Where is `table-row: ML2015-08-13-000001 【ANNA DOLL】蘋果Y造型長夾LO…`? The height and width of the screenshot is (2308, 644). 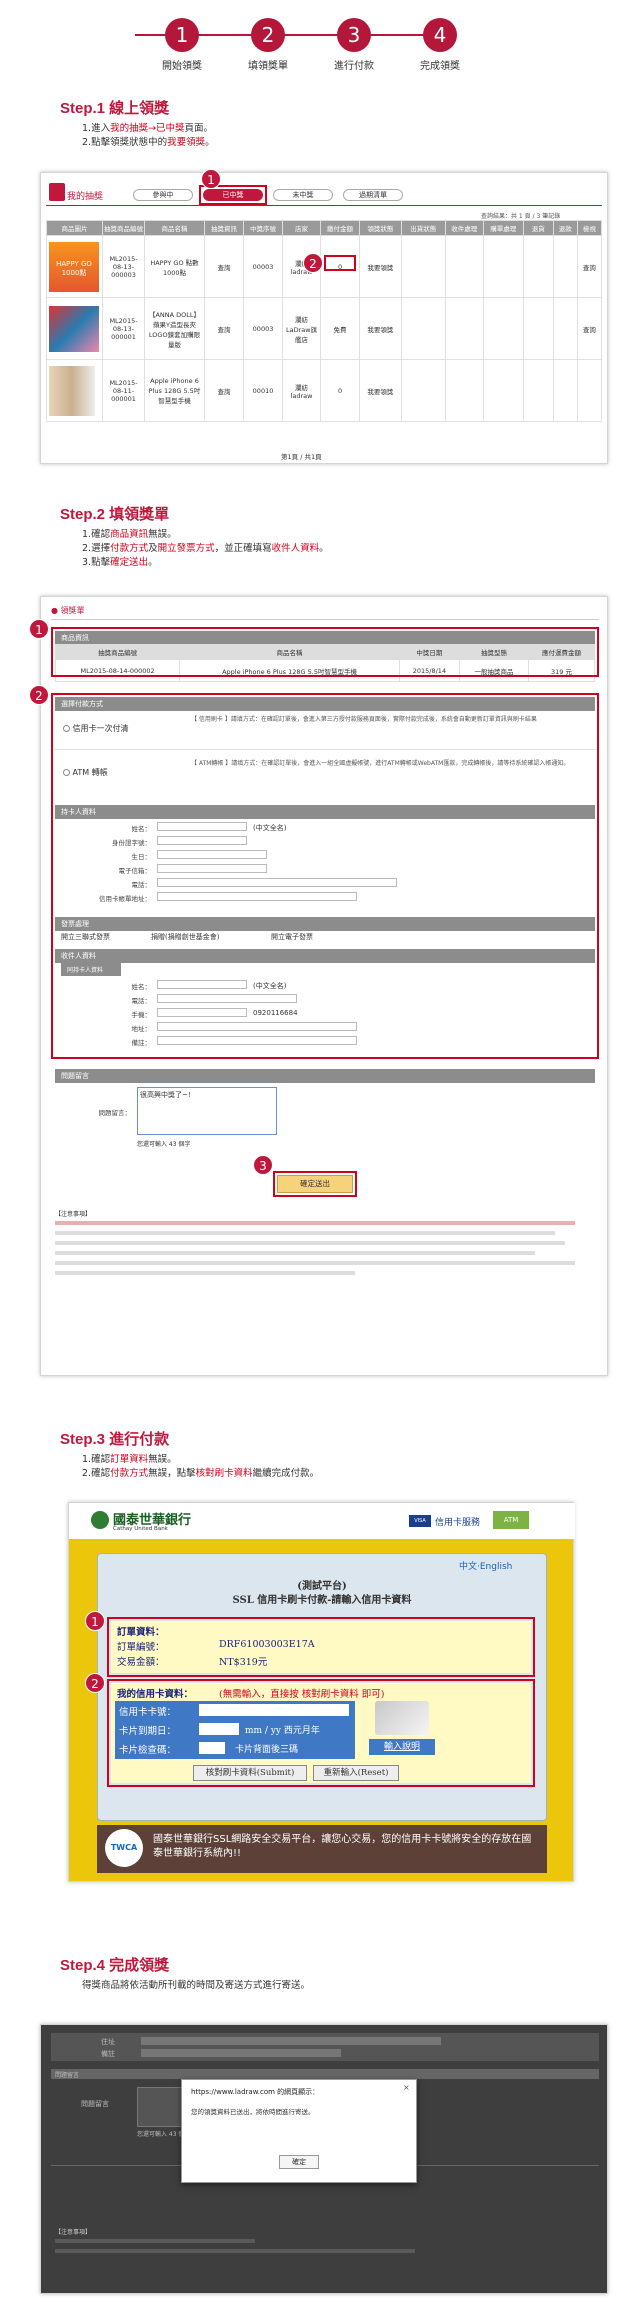 table-row: ML2015-08-13-000001 【ANNA DOLL】蘋果Y造型長夾LO… is located at coordinates (324, 328).